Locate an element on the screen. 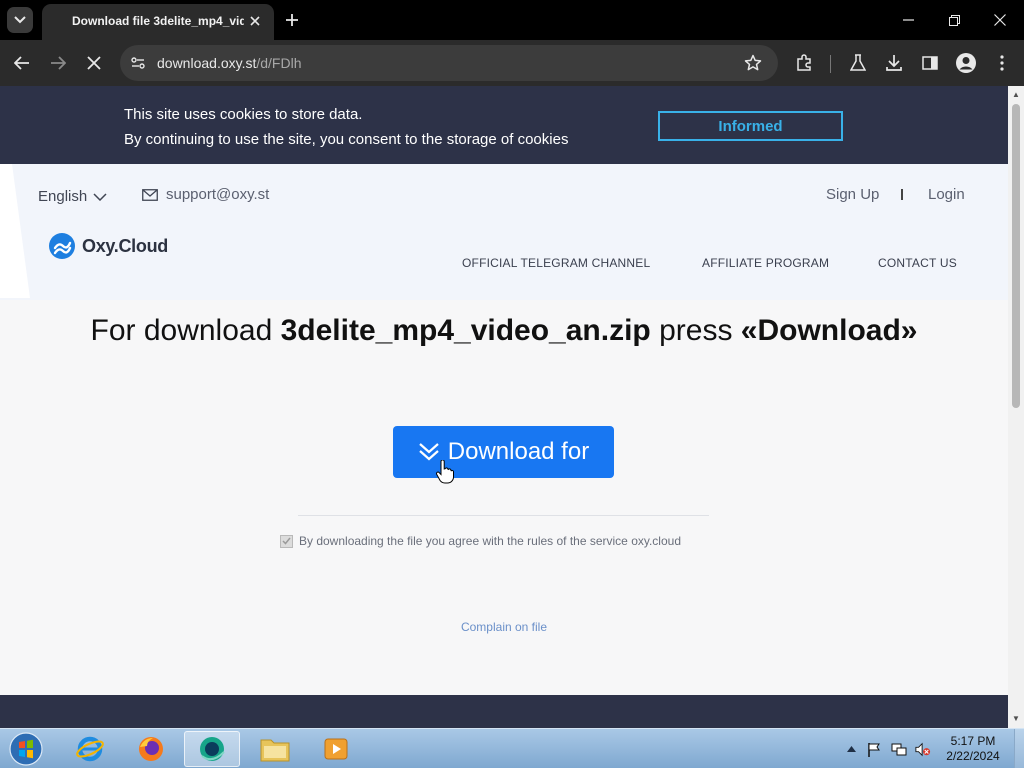  auth-separator is located at coordinates (902, 194).